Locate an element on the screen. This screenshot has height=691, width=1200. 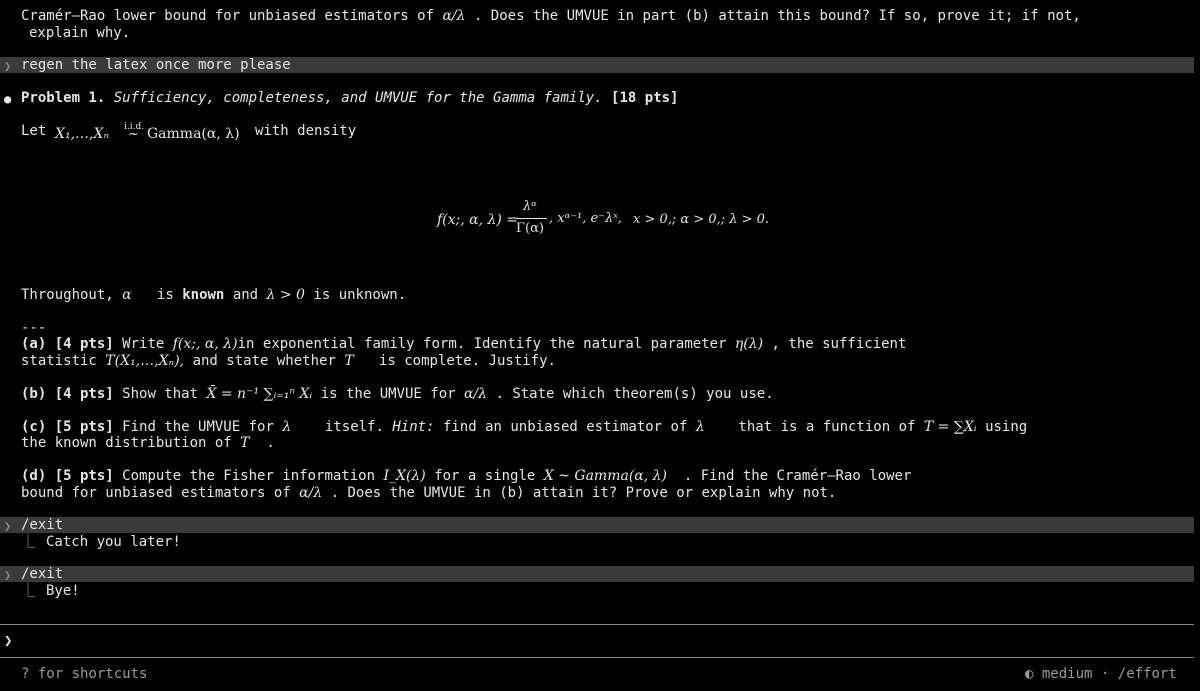
exit-command-text: /exit is located at coordinates (42, 525).